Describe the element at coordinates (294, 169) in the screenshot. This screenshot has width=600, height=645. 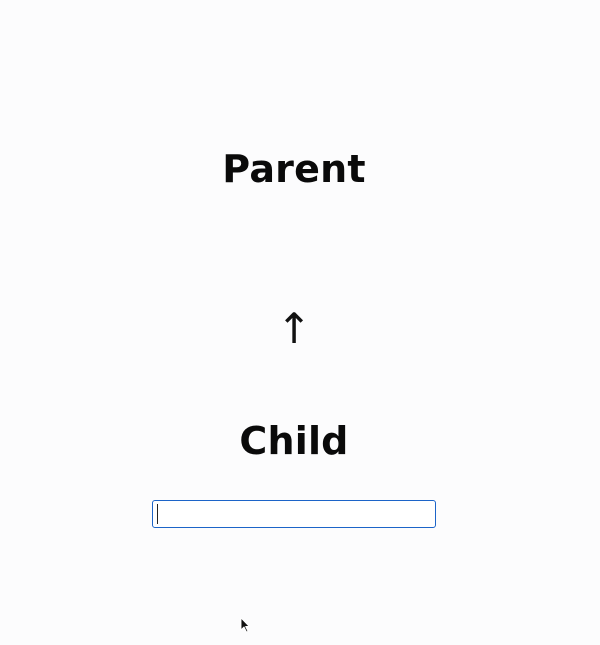
I see `parent-title: Parent` at that location.